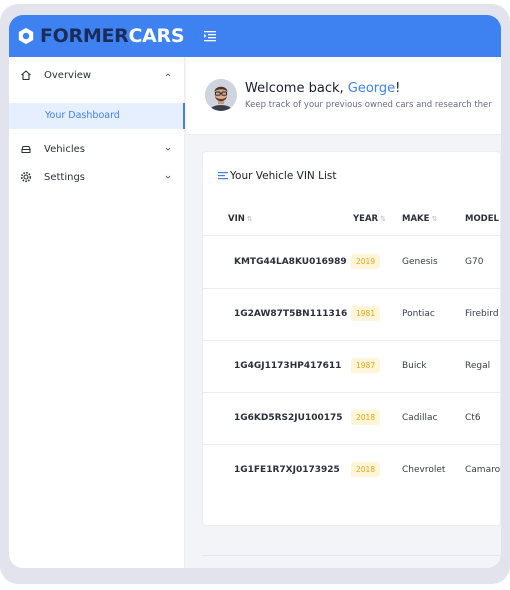  What do you see at coordinates (26, 75) in the screenshot?
I see `home-icon` at bounding box center [26, 75].